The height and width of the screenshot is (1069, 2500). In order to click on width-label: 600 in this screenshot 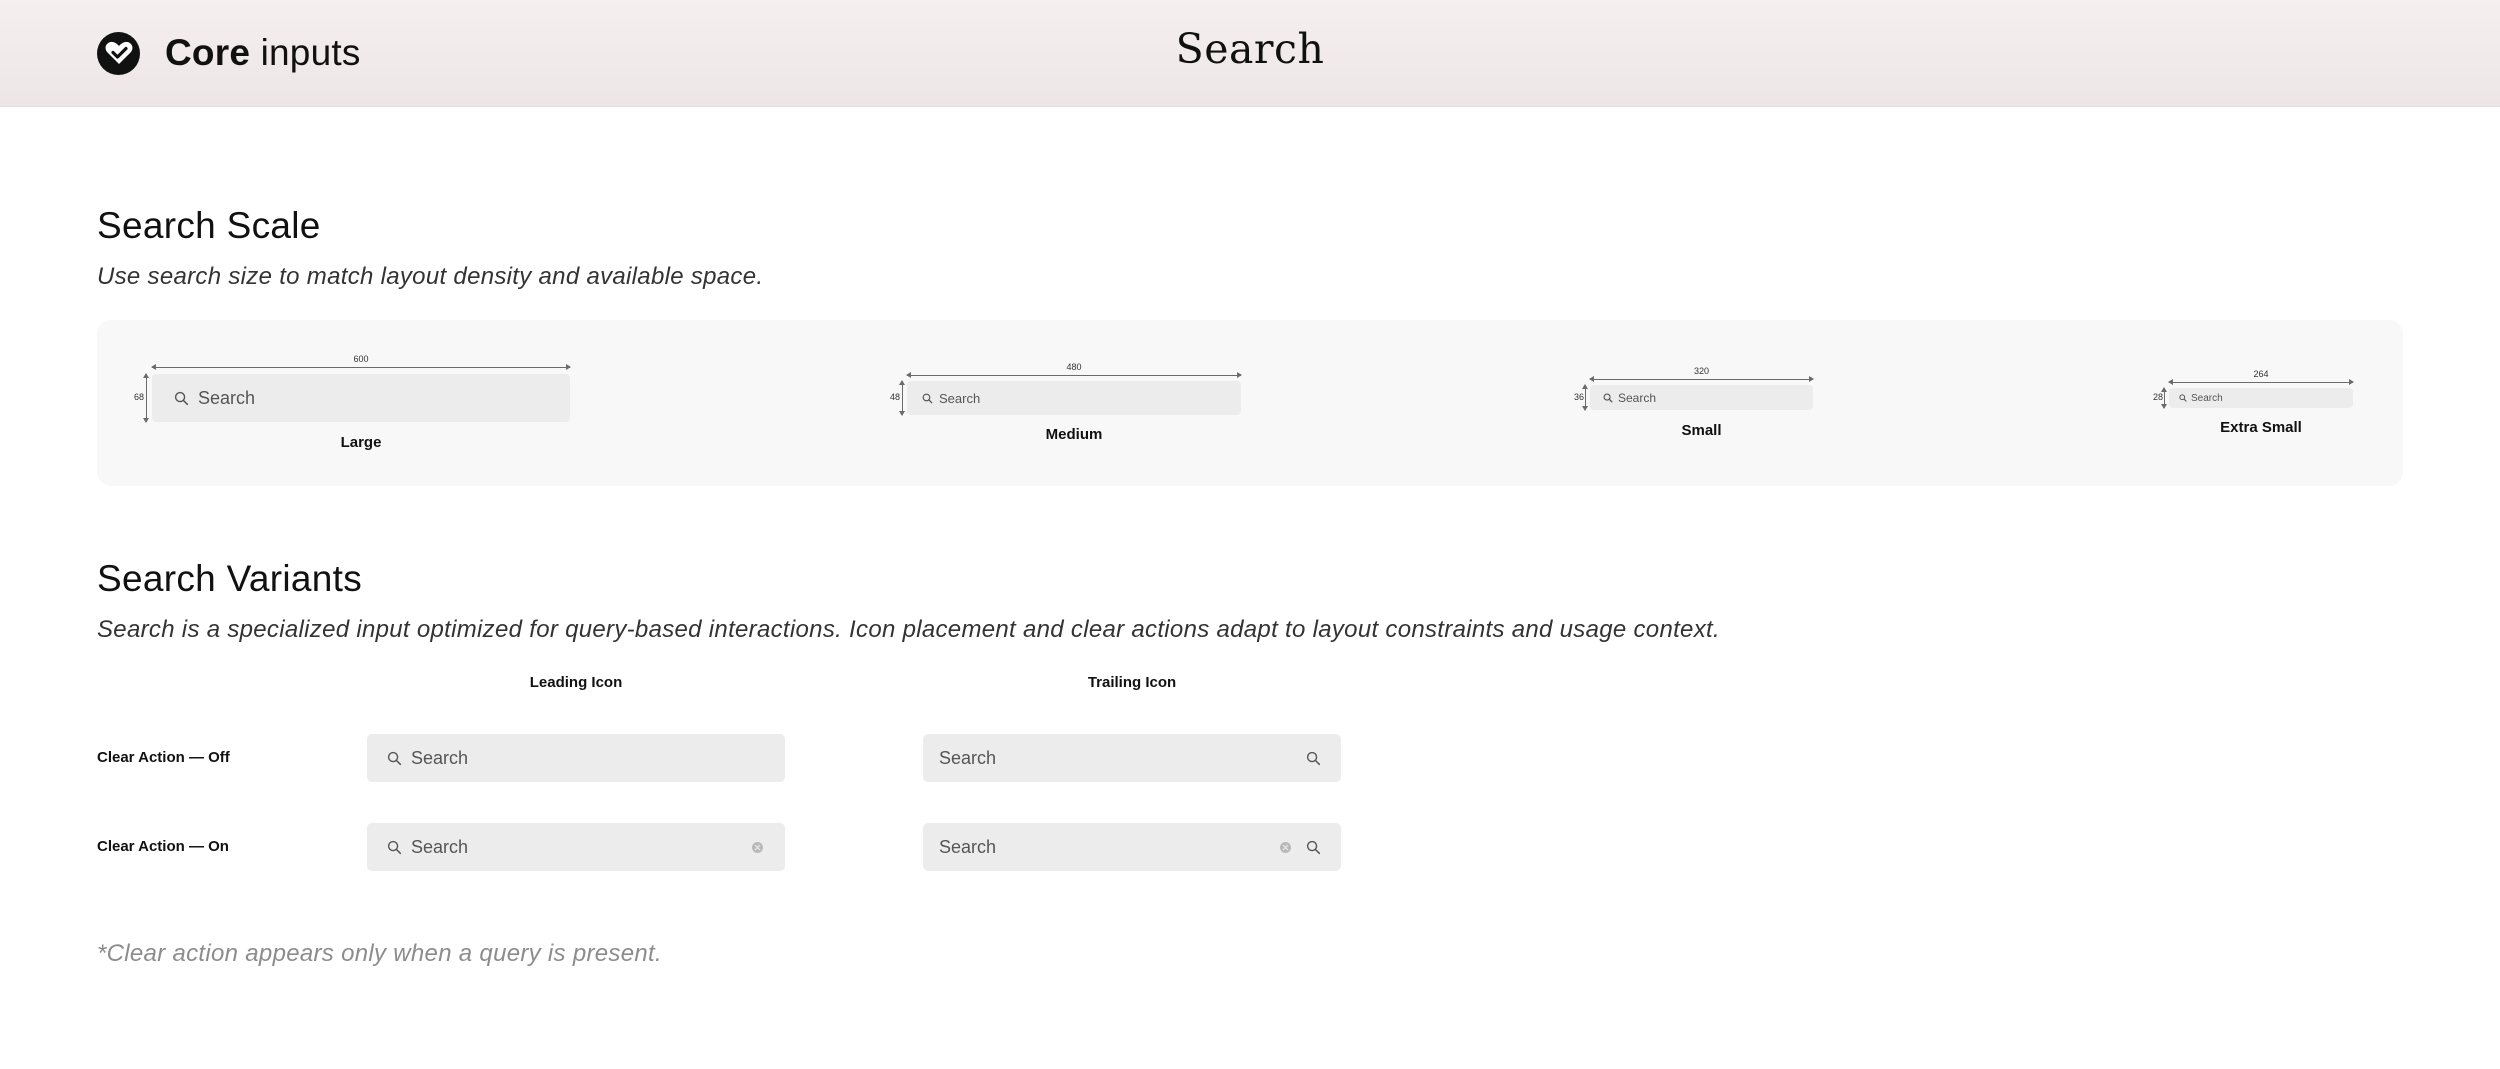, I will do `click(361, 359)`.